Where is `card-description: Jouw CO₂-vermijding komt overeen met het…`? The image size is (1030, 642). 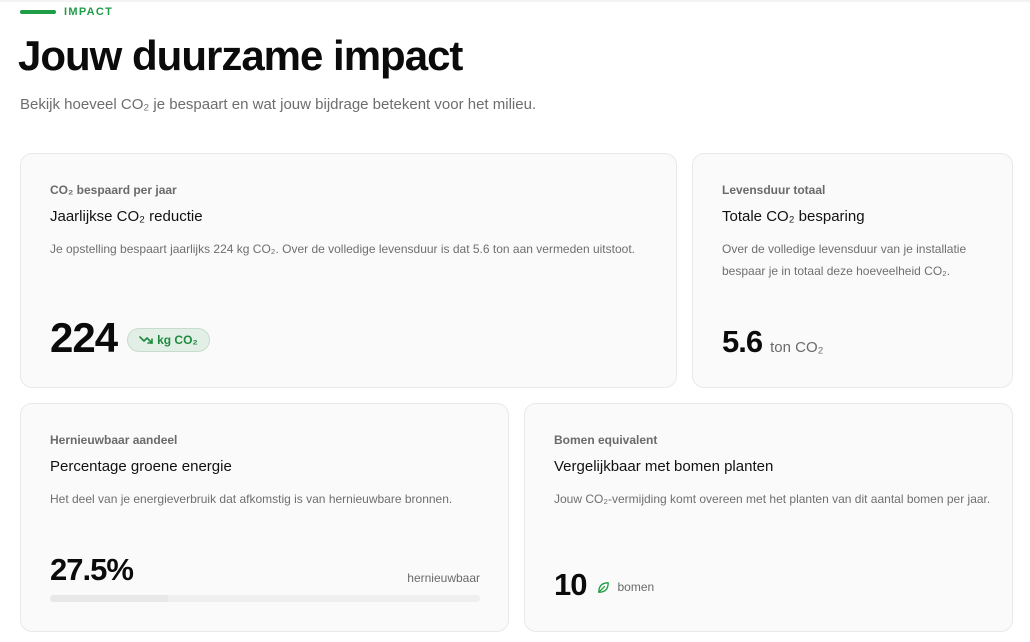
card-description: Jouw CO₂-vermijding komt overeen met het… is located at coordinates (772, 499).